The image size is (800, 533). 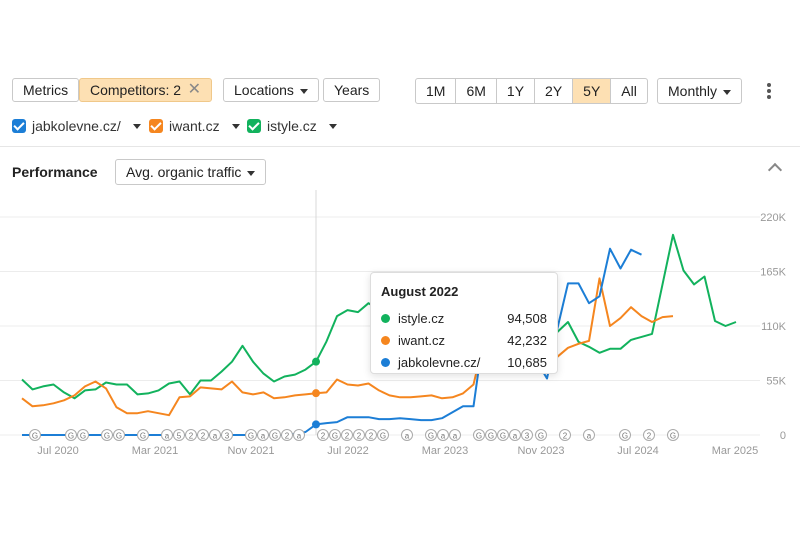 I want to click on competitors-label: Competitors: 2, so click(x=136, y=90).